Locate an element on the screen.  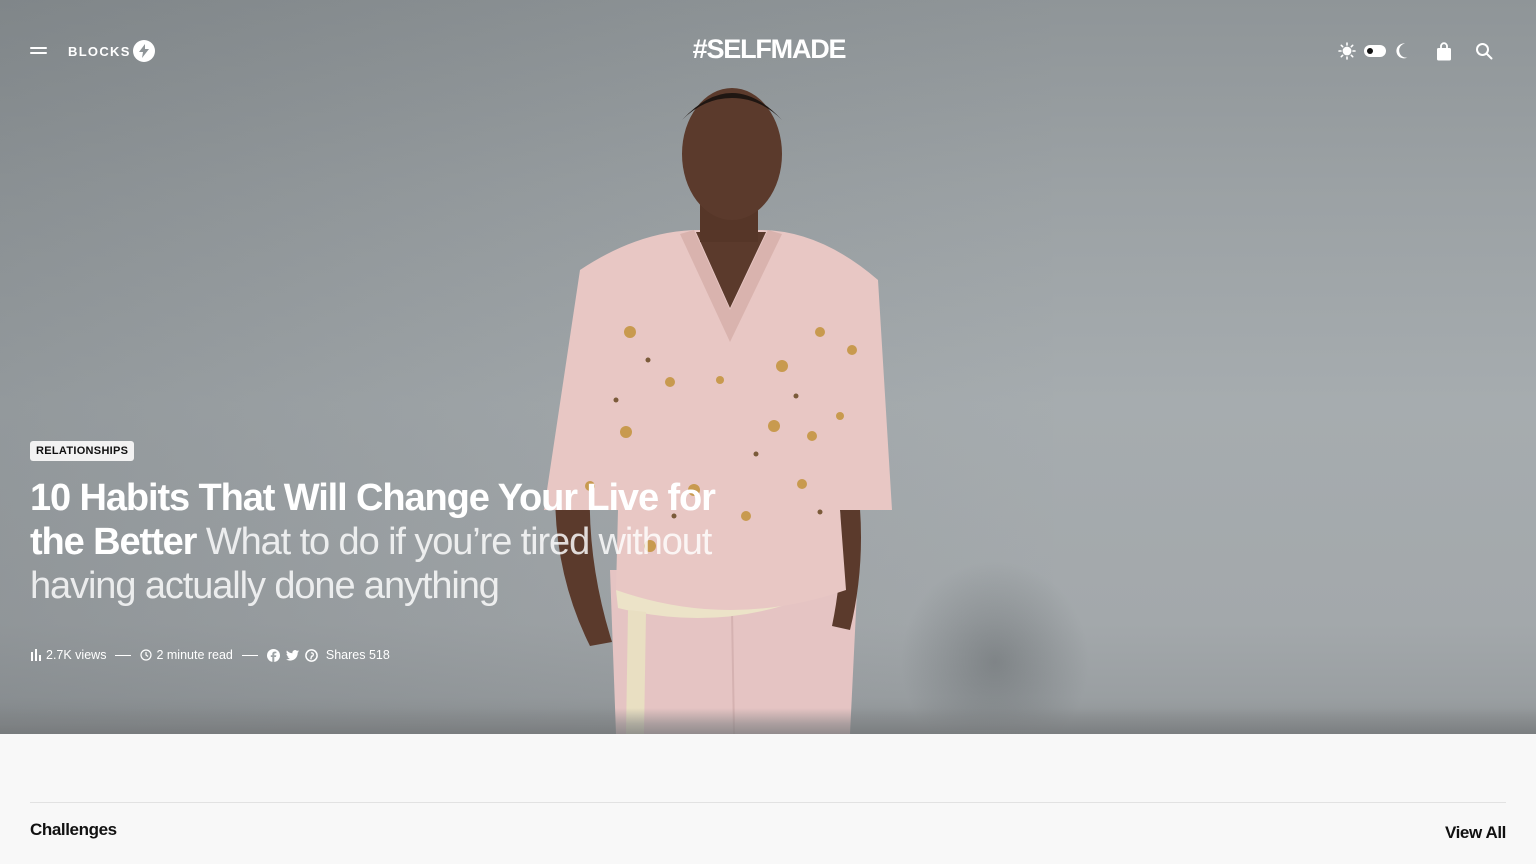
facebook-icon is located at coordinates (273, 655).